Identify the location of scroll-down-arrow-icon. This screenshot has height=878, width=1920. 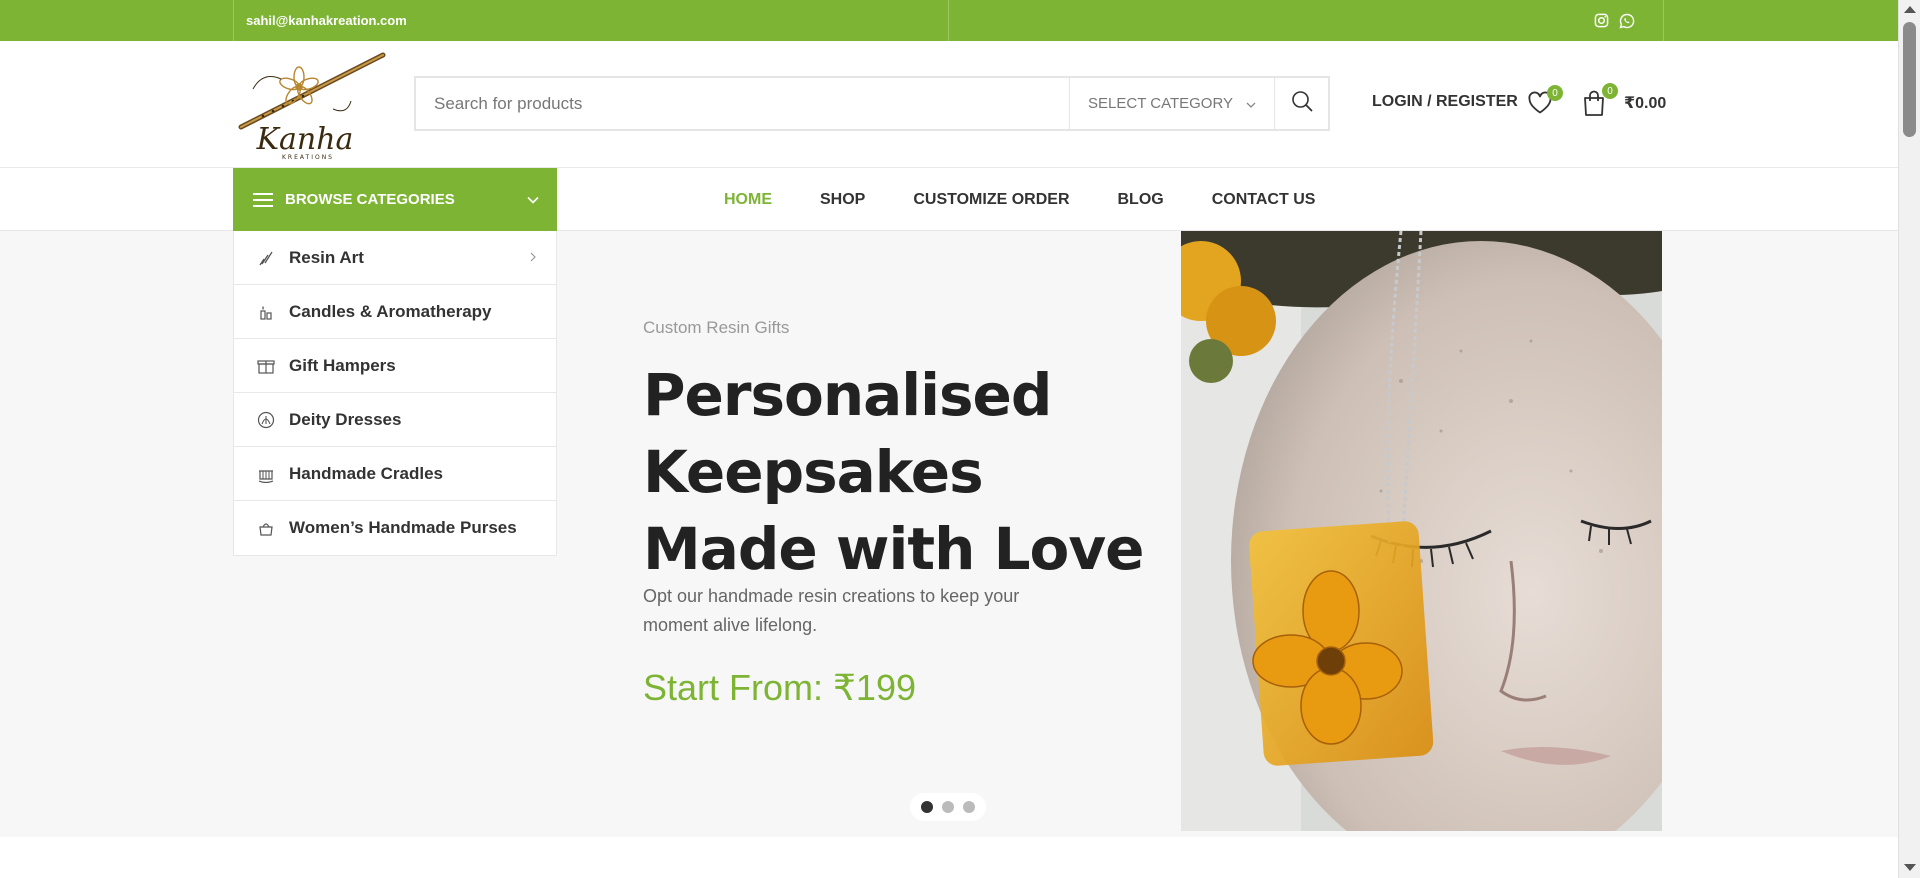
(1910, 867).